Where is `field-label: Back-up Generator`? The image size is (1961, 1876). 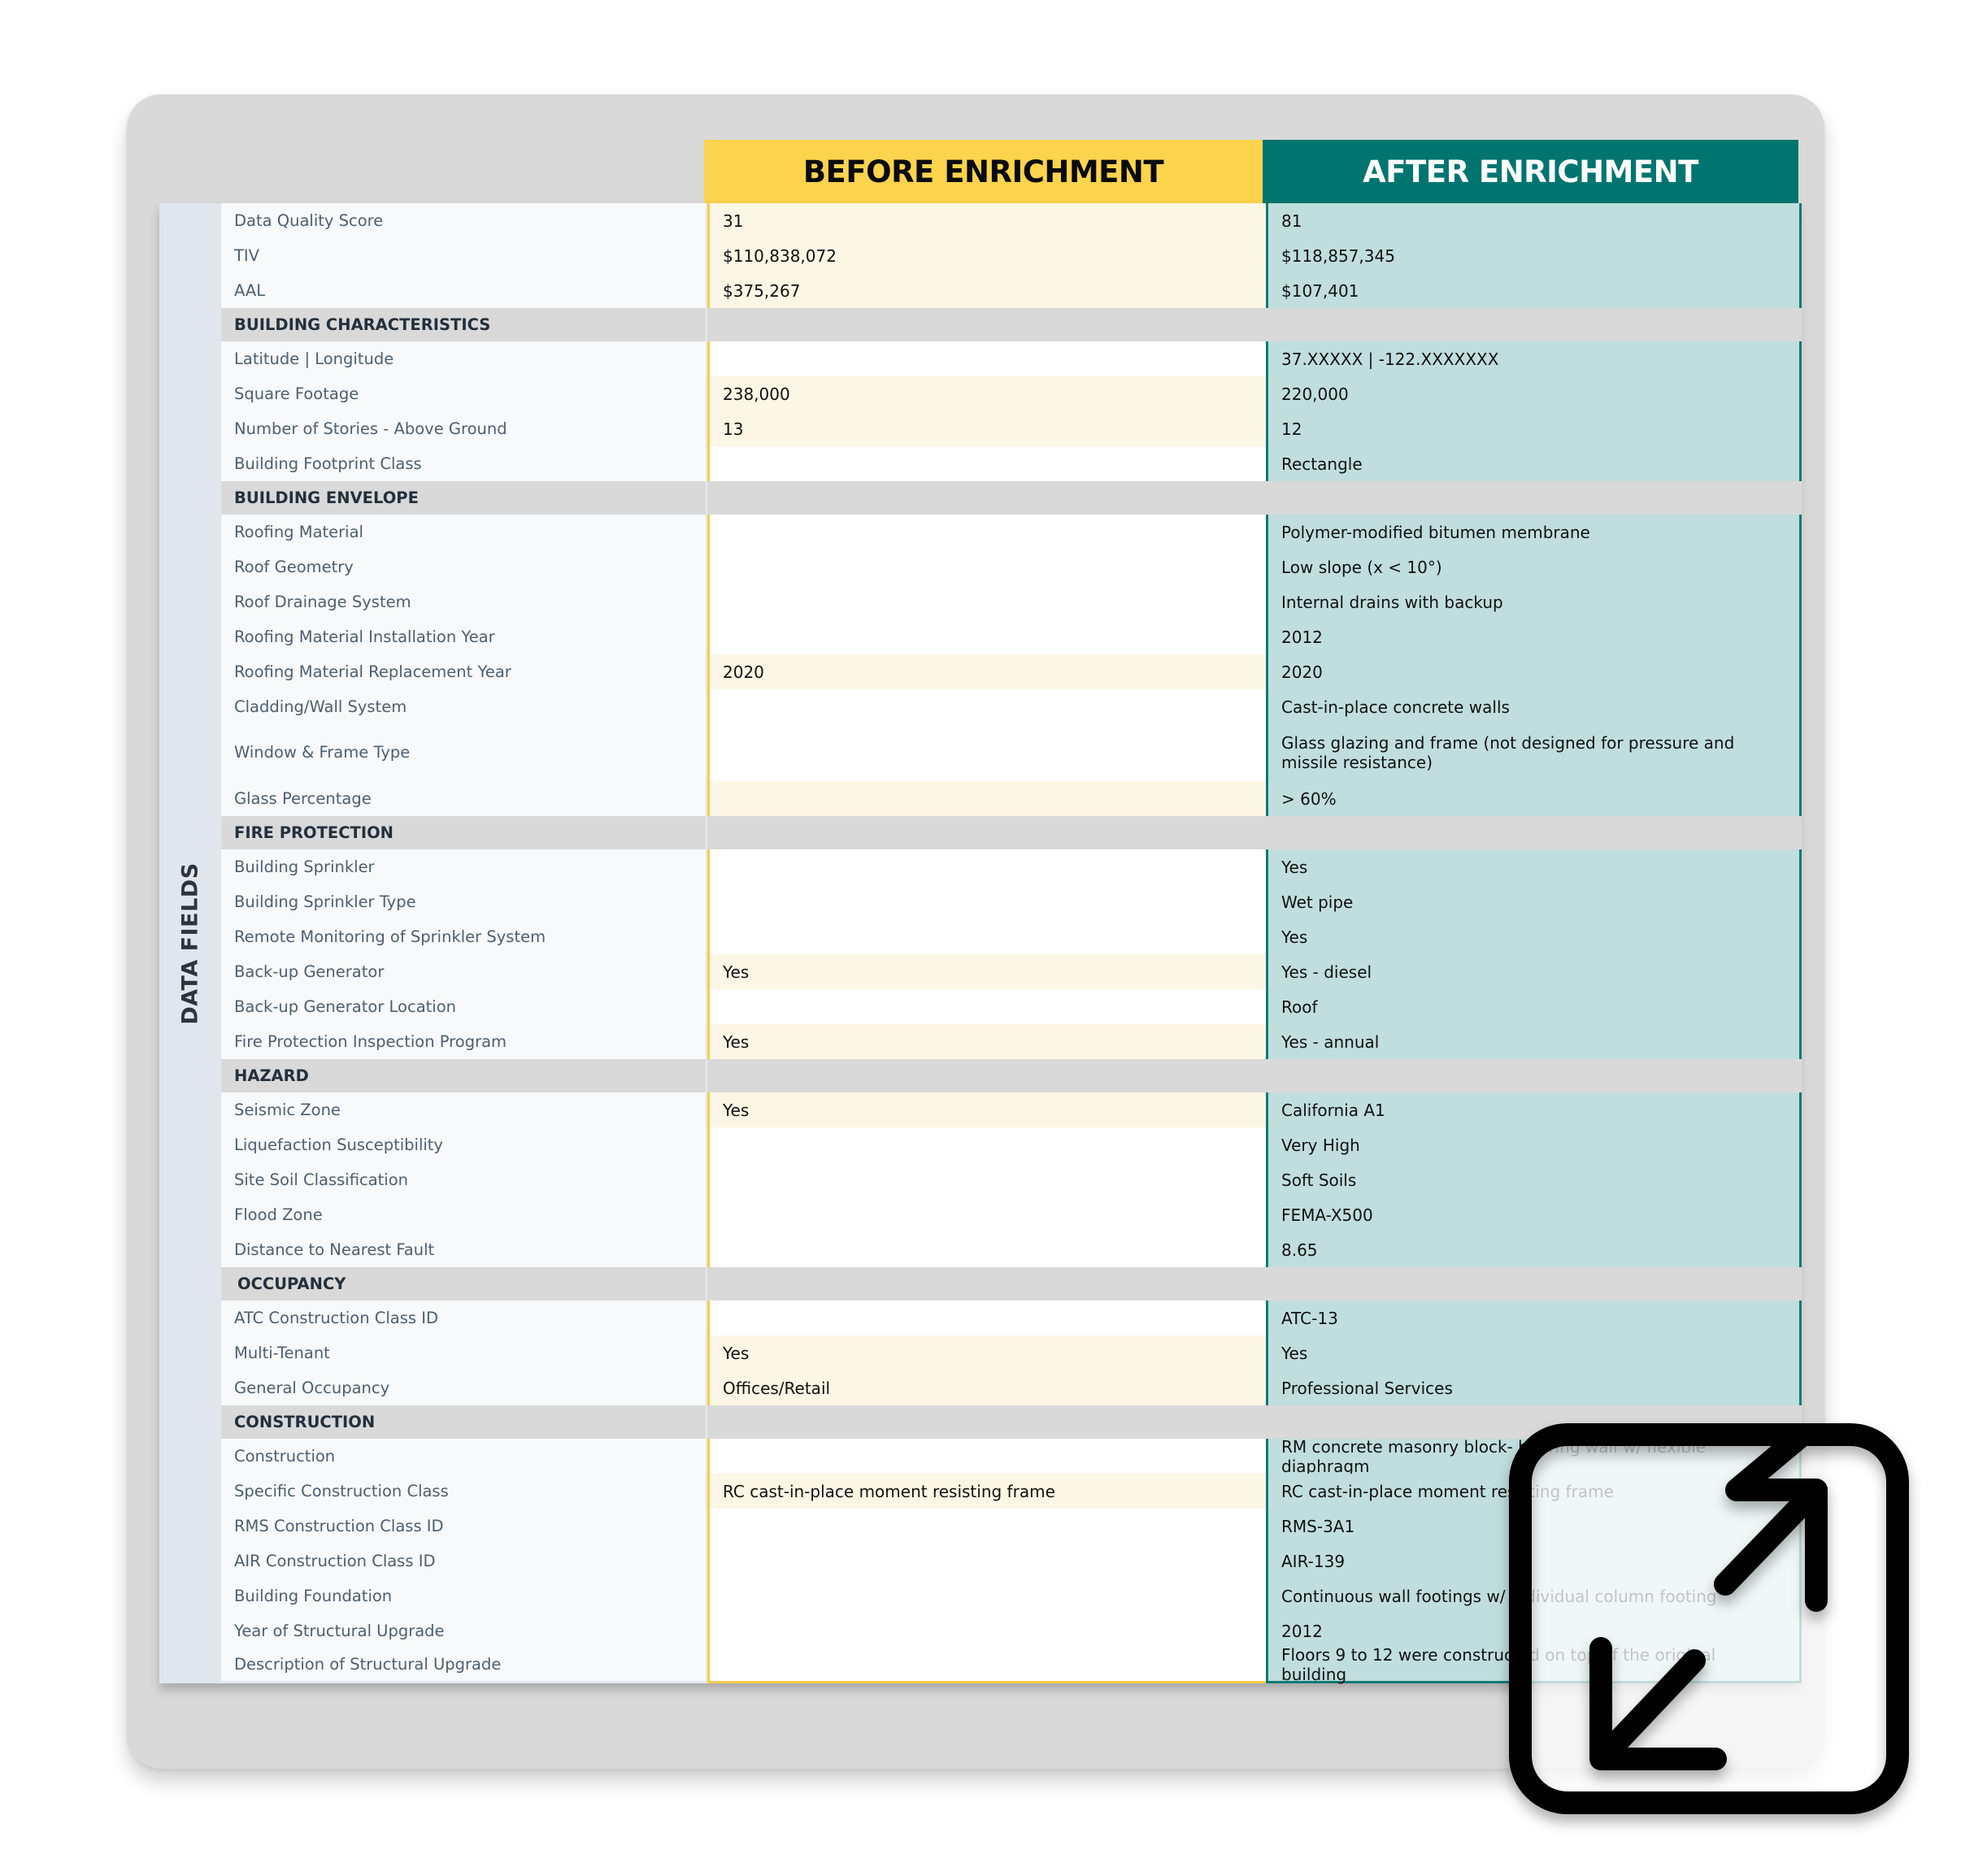 field-label: Back-up Generator is located at coordinates (464, 972).